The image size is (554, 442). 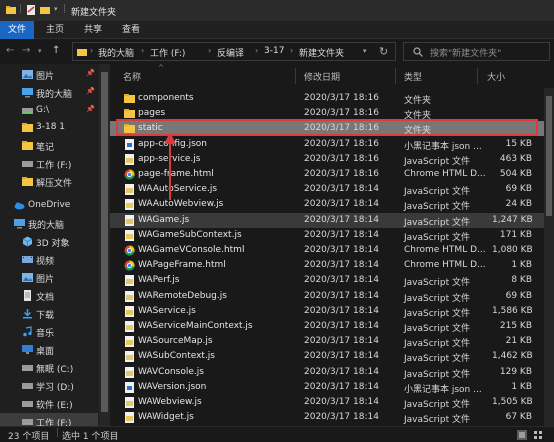 What do you see at coordinates (538, 435) in the screenshot?
I see `large-icons-view-icon` at bounding box center [538, 435].